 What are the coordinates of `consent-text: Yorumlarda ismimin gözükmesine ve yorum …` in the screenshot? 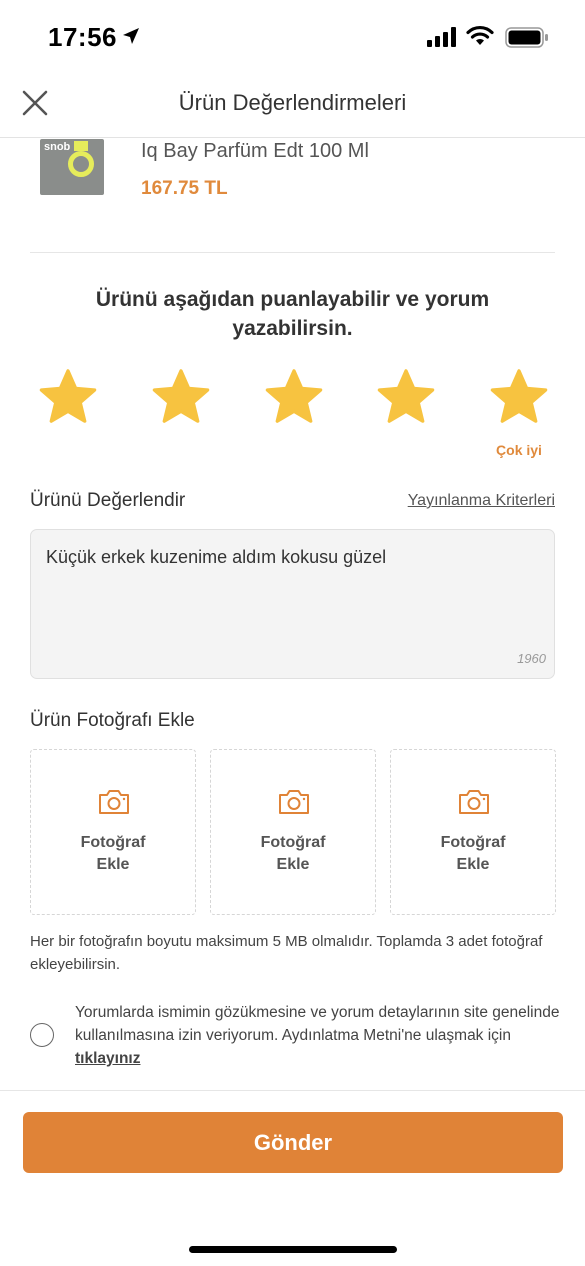 It's located at (317, 1035).